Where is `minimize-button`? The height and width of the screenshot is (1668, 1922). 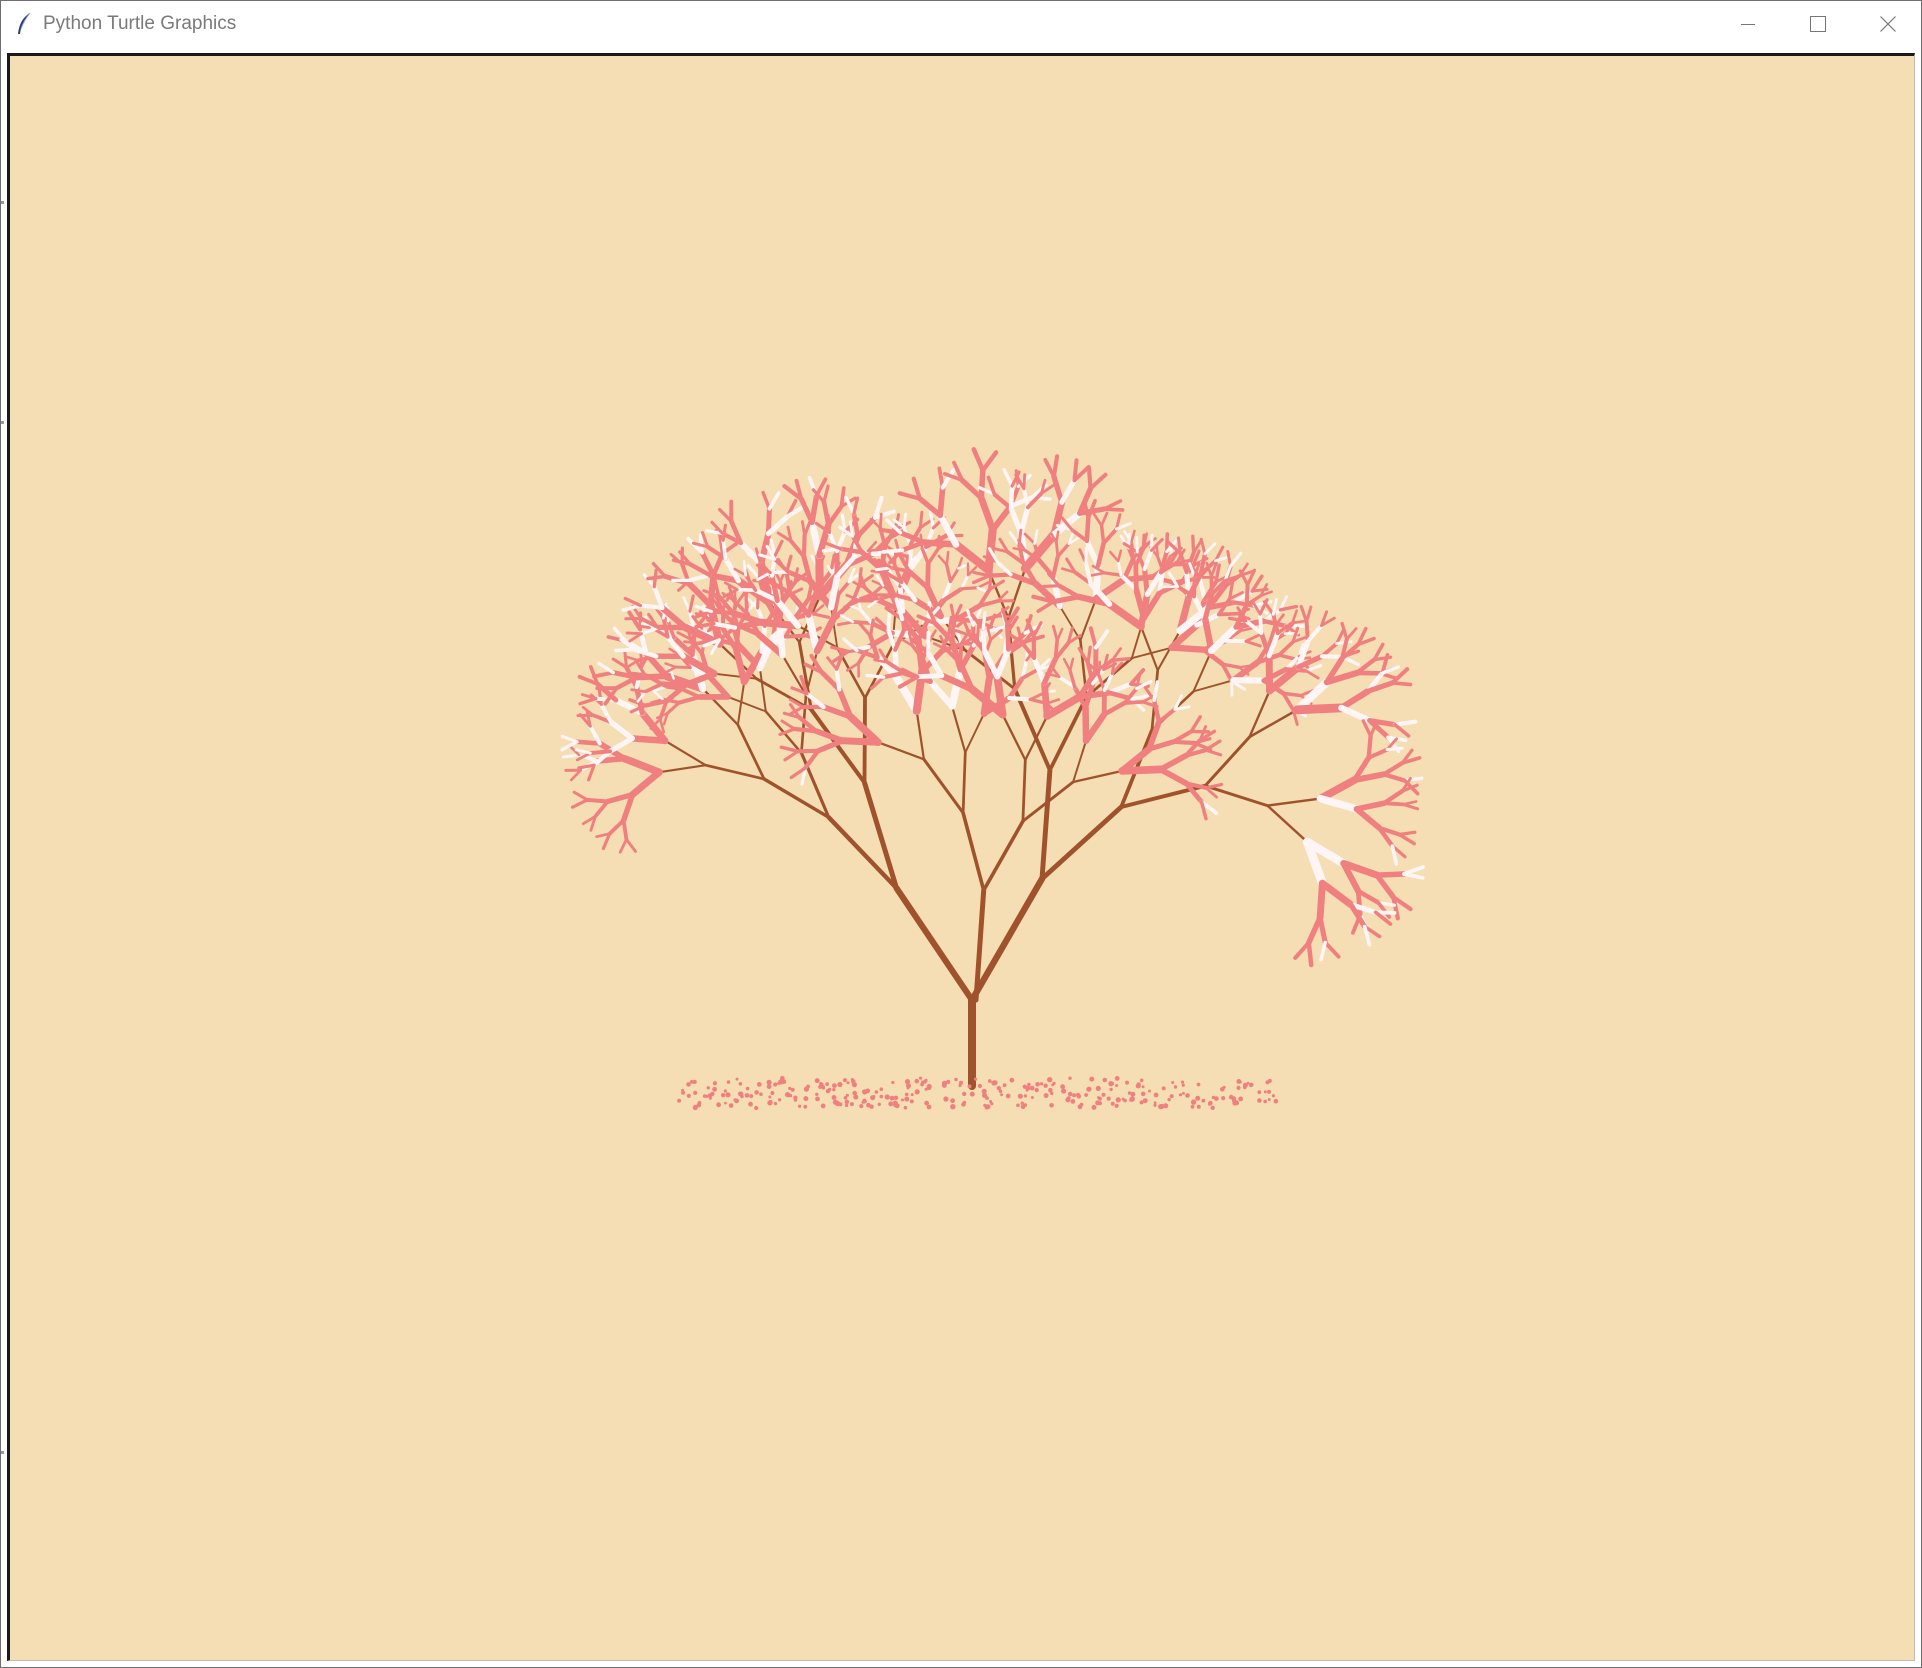
minimize-button is located at coordinates (1748, 24).